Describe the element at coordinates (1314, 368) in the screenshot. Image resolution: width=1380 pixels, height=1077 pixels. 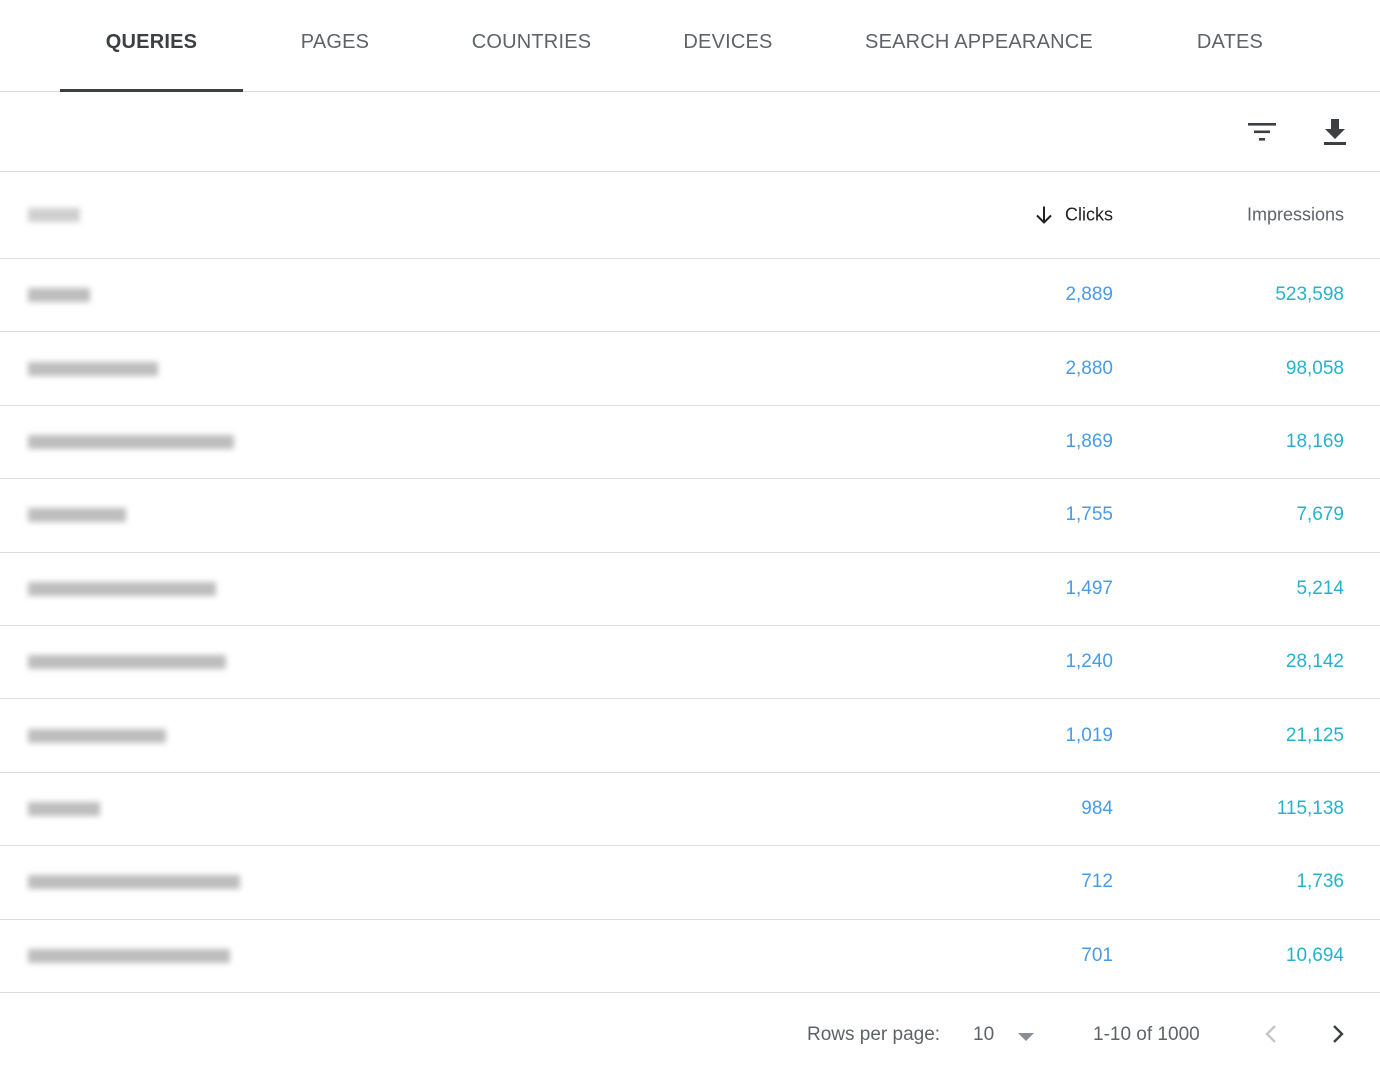
I see `impressions-value: 98,058` at that location.